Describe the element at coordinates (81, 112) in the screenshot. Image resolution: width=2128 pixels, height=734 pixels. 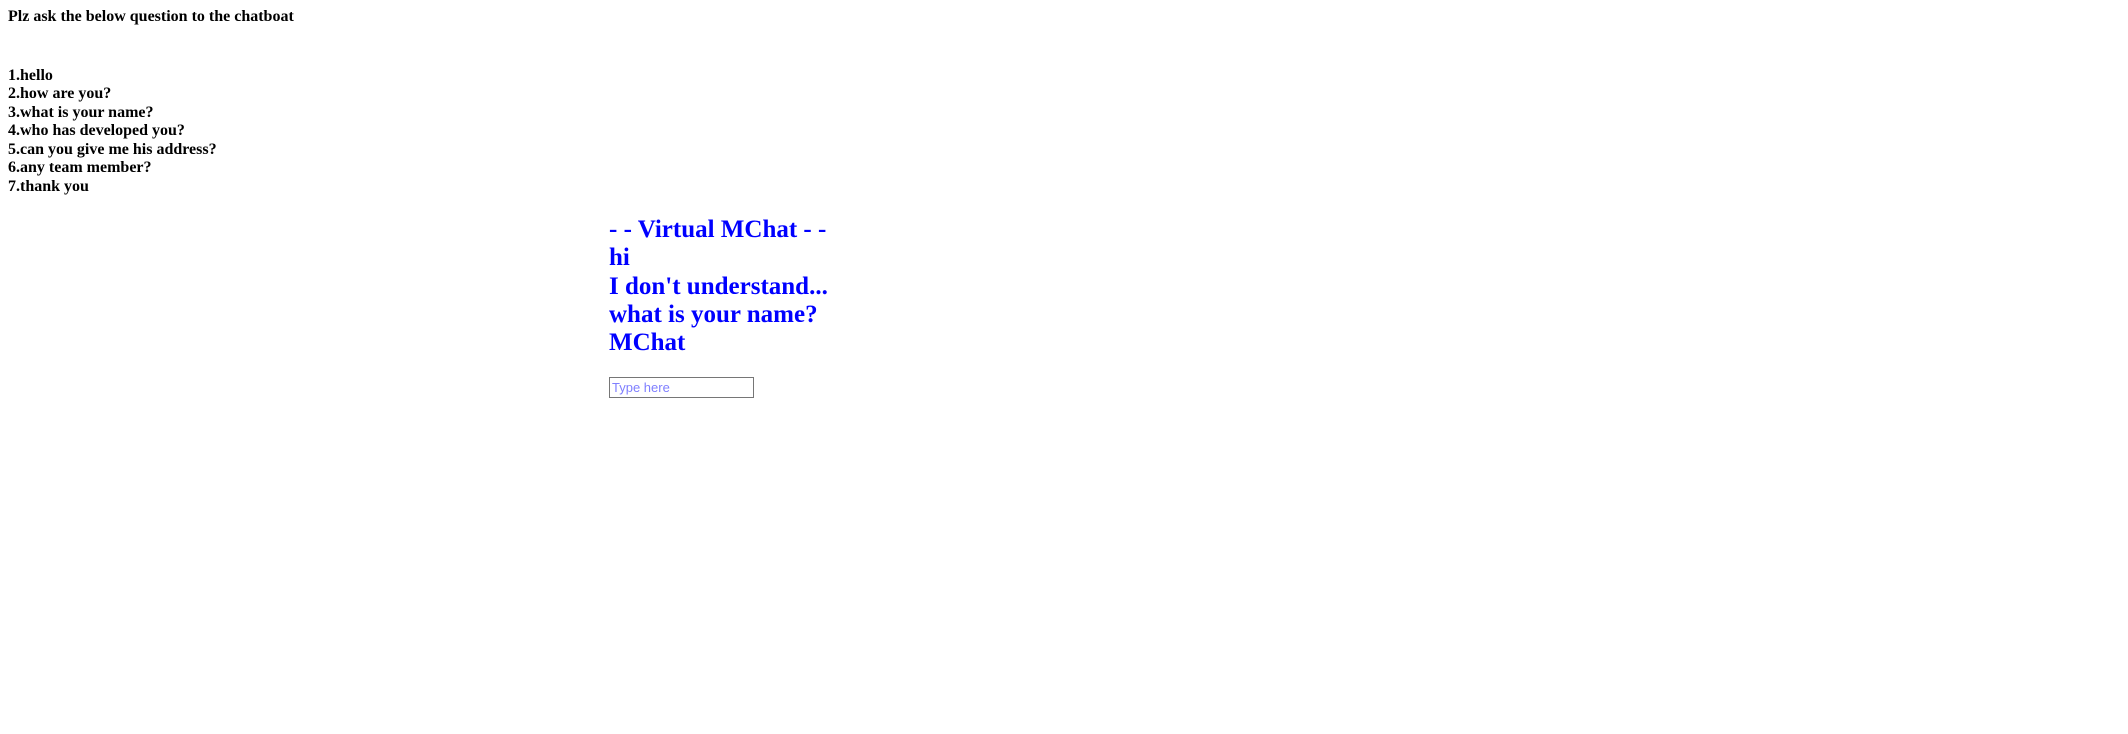
I see `question-item: 3.what is your name?` at that location.